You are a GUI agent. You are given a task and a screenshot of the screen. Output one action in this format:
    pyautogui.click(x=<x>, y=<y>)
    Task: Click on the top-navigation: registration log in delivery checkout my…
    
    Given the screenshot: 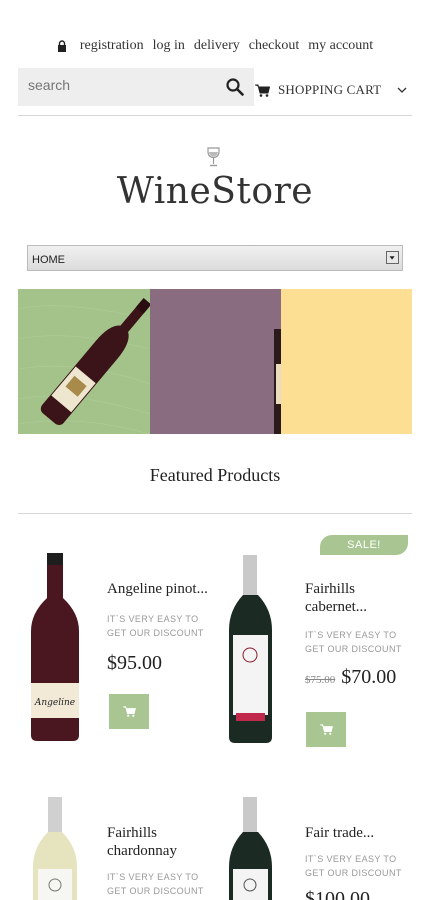 What is the action you would take?
    pyautogui.click(x=215, y=46)
    